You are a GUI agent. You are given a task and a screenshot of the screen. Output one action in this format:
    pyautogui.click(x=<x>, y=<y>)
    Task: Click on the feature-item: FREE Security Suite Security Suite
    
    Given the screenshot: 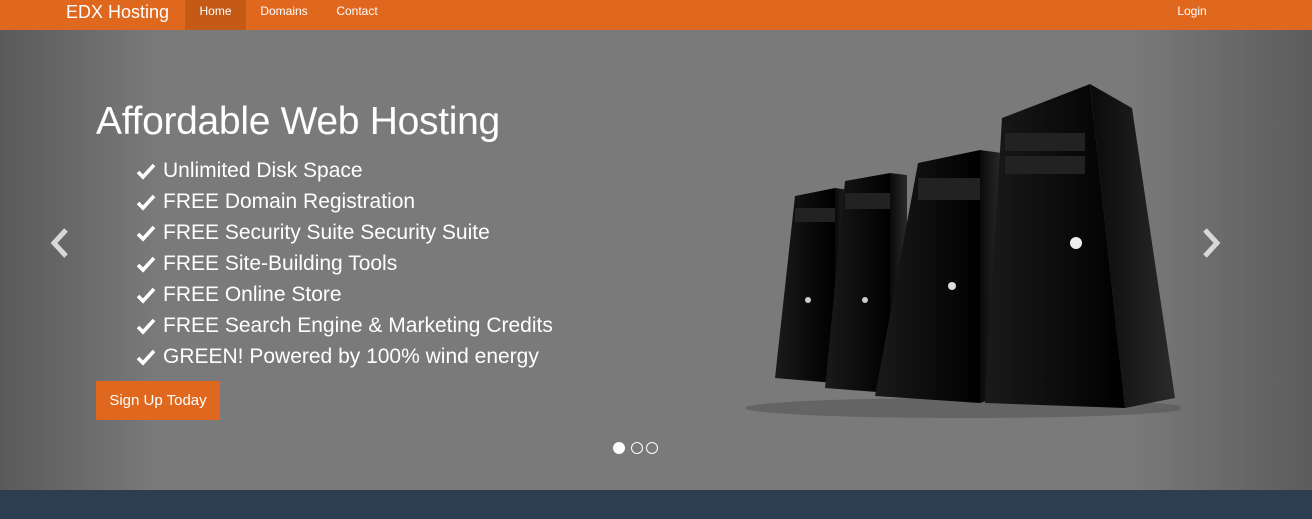 What is the action you would take?
    pyautogui.click(x=344, y=232)
    